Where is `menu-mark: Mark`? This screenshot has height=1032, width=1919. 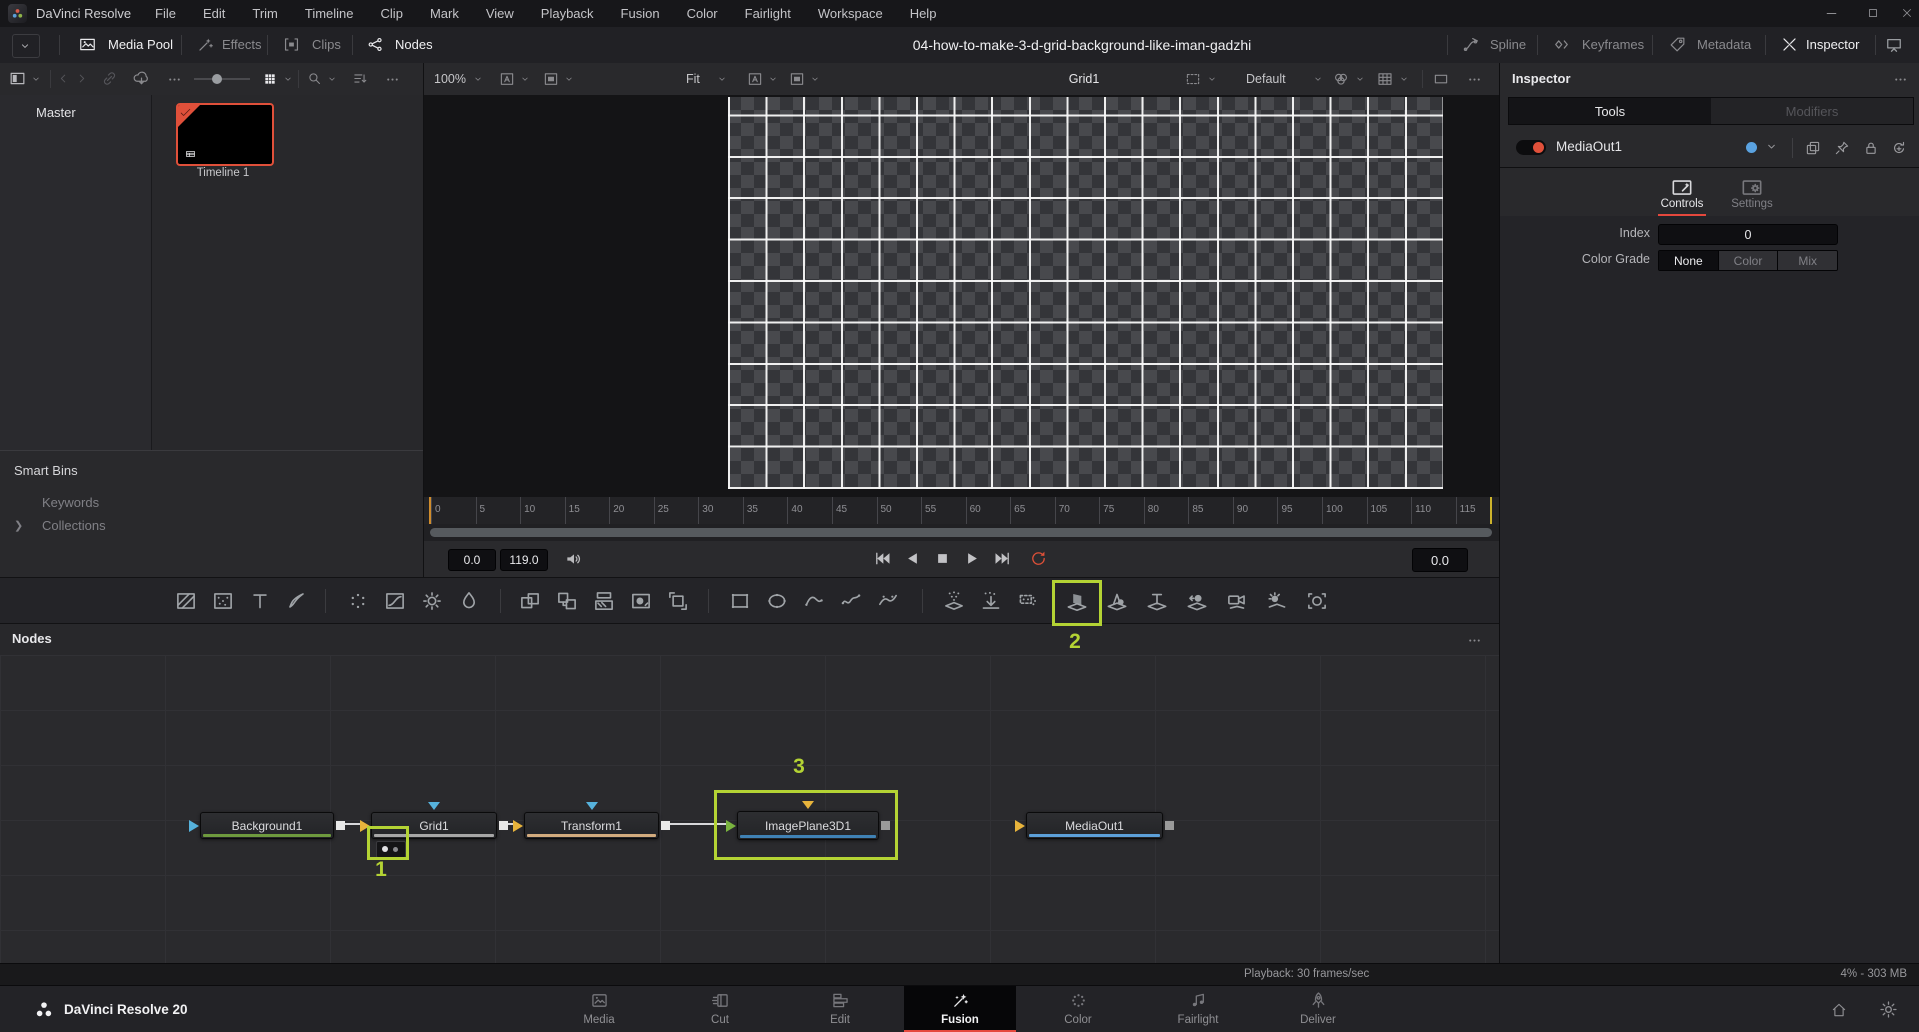
menu-mark: Mark is located at coordinates (444, 13).